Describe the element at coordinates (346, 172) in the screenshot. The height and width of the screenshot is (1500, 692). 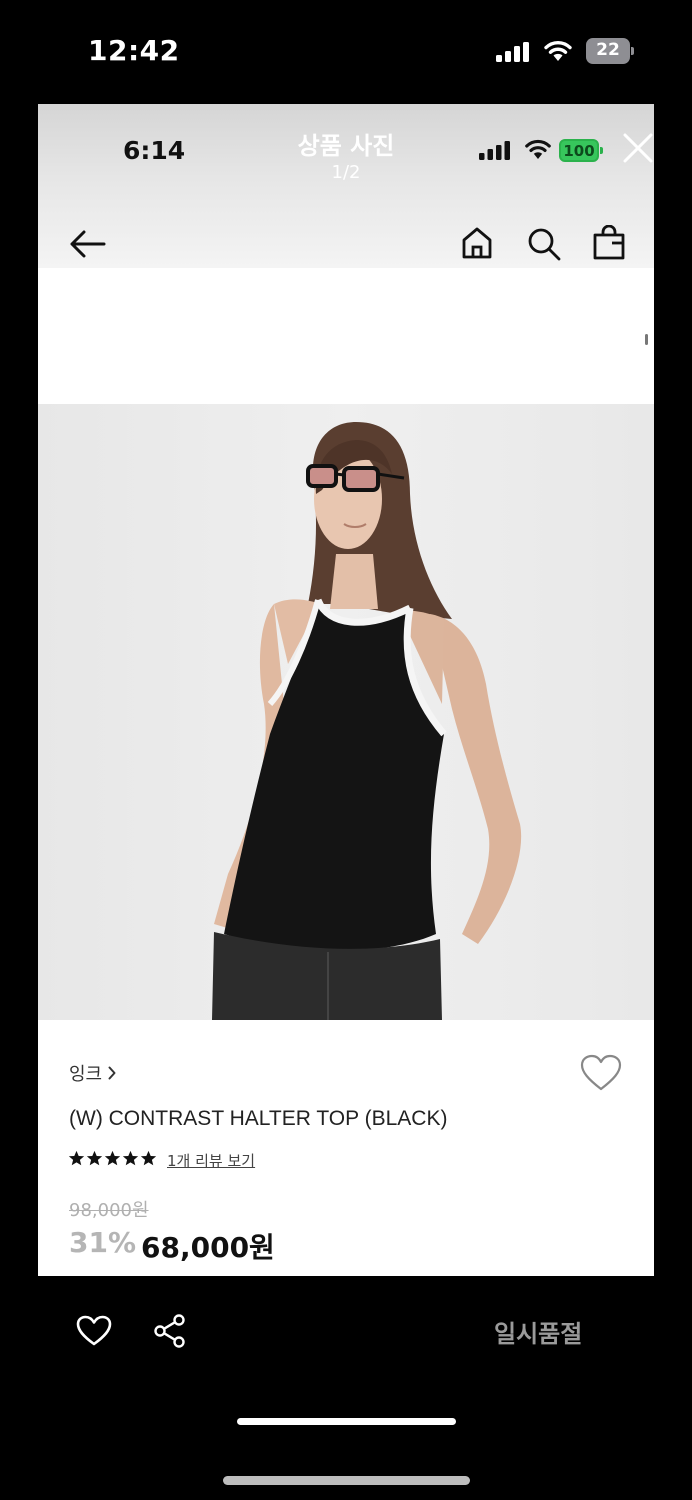
I see `viewer-page-counter: 1/2` at that location.